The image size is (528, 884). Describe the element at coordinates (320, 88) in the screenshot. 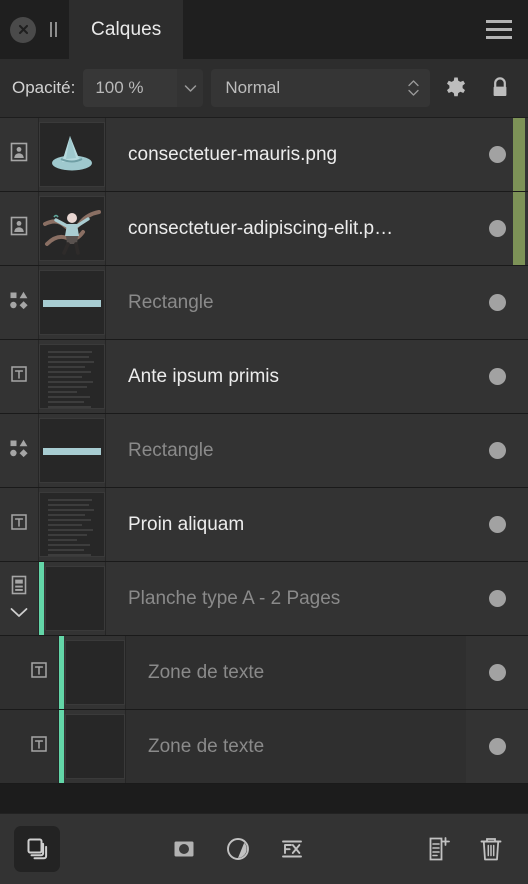

I see `blend-mode-select: Normal` at that location.